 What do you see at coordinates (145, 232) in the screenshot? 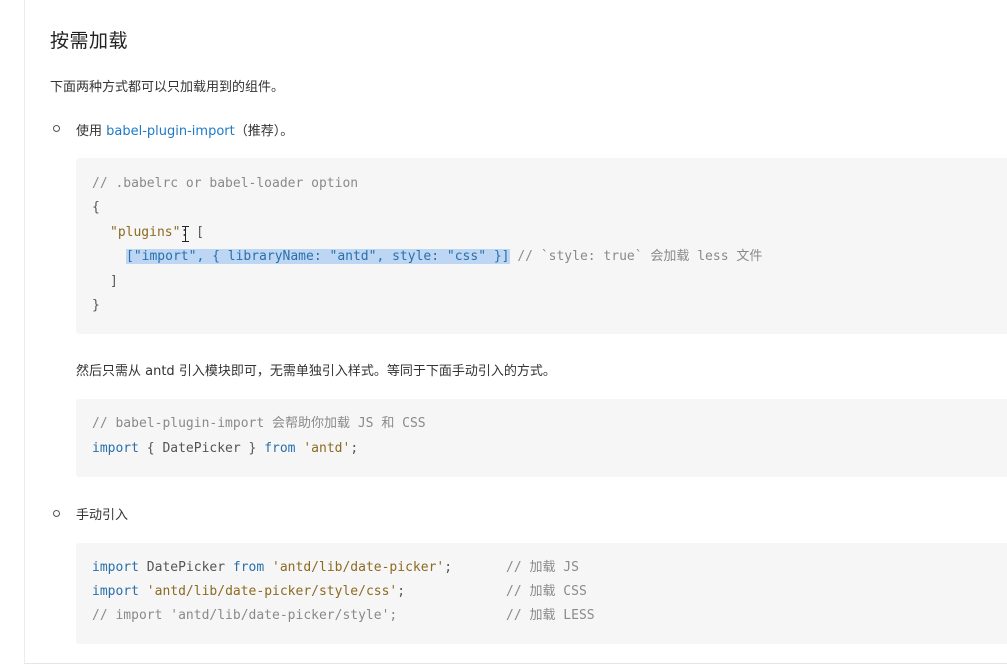
I see `plugins-key: "plugins"` at bounding box center [145, 232].